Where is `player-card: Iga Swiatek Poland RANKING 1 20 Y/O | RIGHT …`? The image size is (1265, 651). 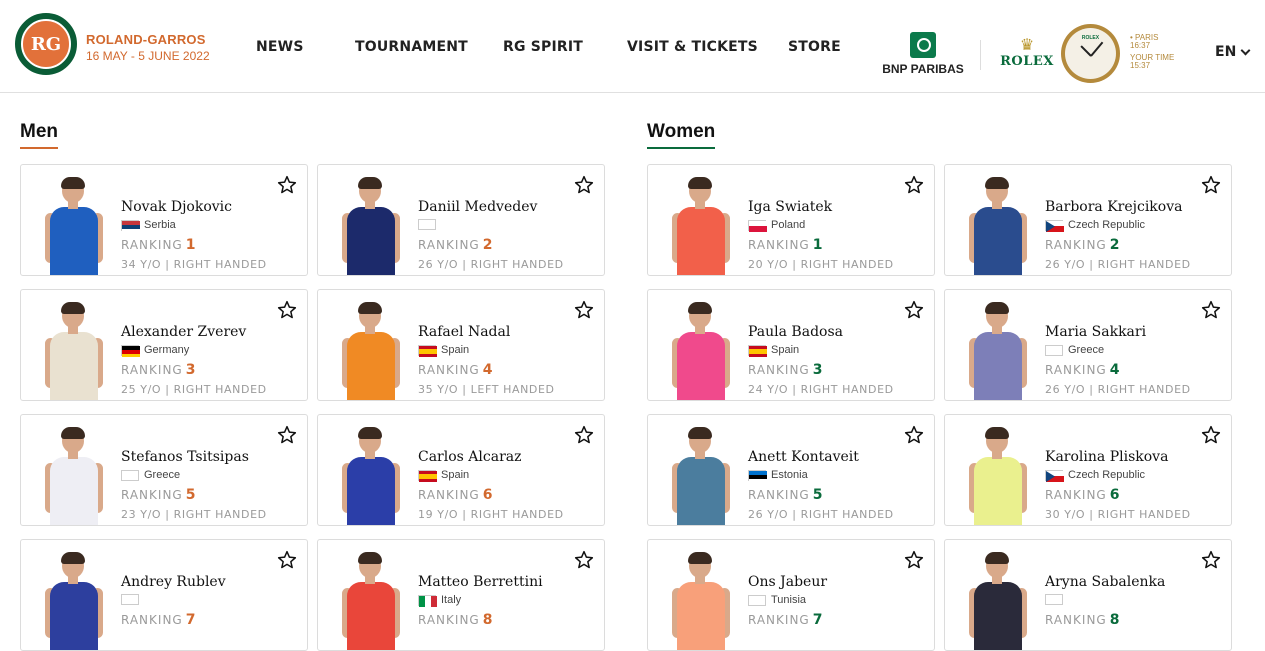
player-card: Iga Swiatek Poland RANKING 1 20 Y/O | RIGHT … is located at coordinates (791, 220).